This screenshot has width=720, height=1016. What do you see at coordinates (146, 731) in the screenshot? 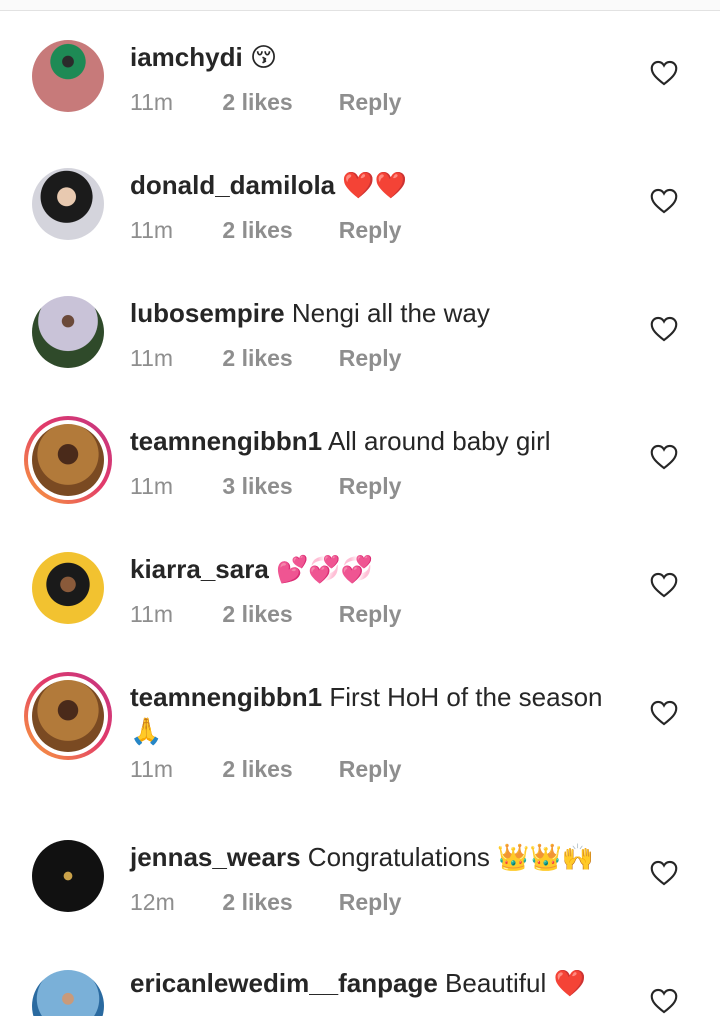
I see `comment-text-continued: 🙏` at bounding box center [146, 731].